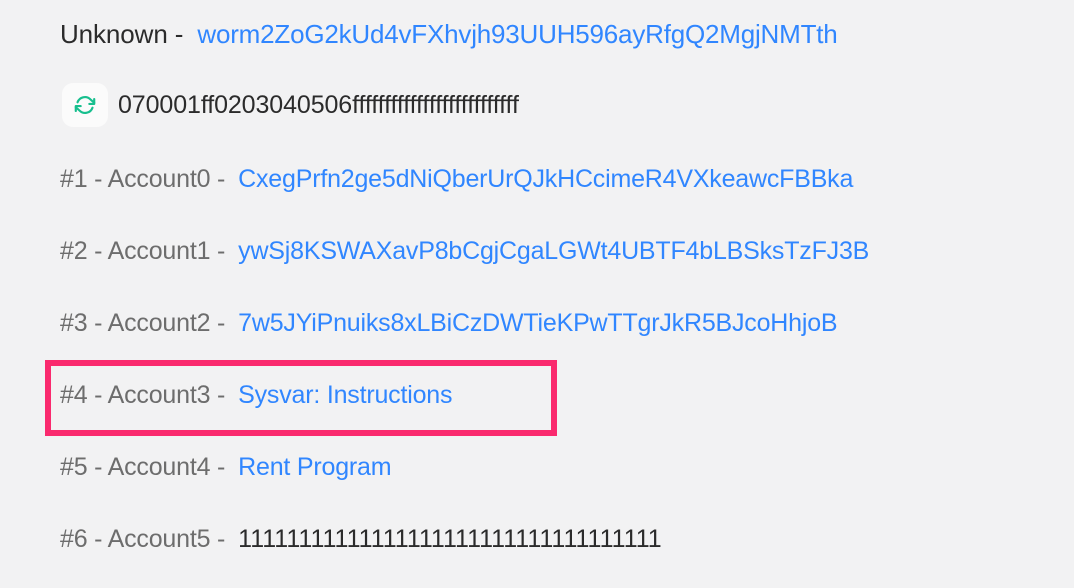  What do you see at coordinates (114, 33) in the screenshot?
I see `program-label: Unknown` at bounding box center [114, 33].